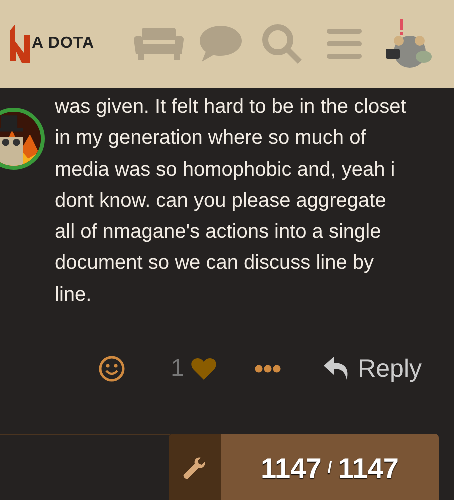  Describe the element at coordinates (63, 44) in the screenshot. I see `logo-text: A DOTA` at that location.